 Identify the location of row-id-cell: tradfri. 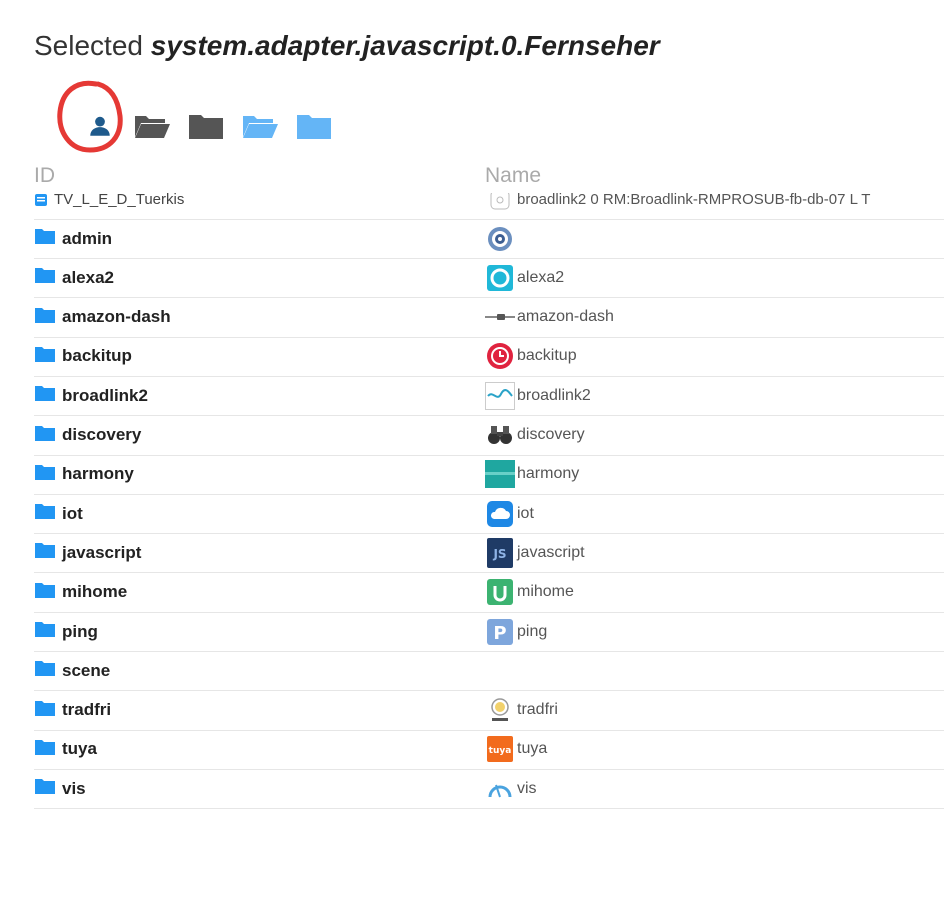
(72, 710).